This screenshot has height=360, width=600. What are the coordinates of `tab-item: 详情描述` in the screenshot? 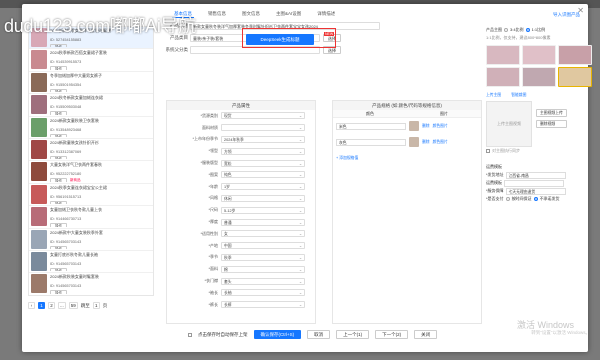 It's located at (326, 14).